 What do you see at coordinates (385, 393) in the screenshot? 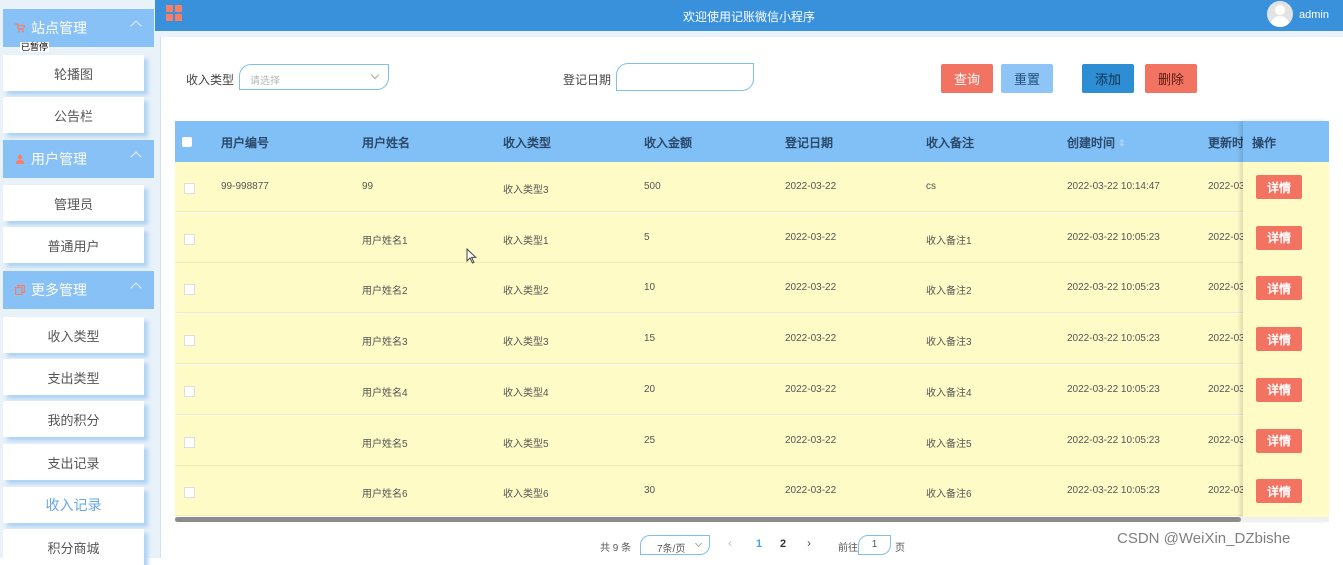
I see `cell-user-name: 用户姓名4` at bounding box center [385, 393].